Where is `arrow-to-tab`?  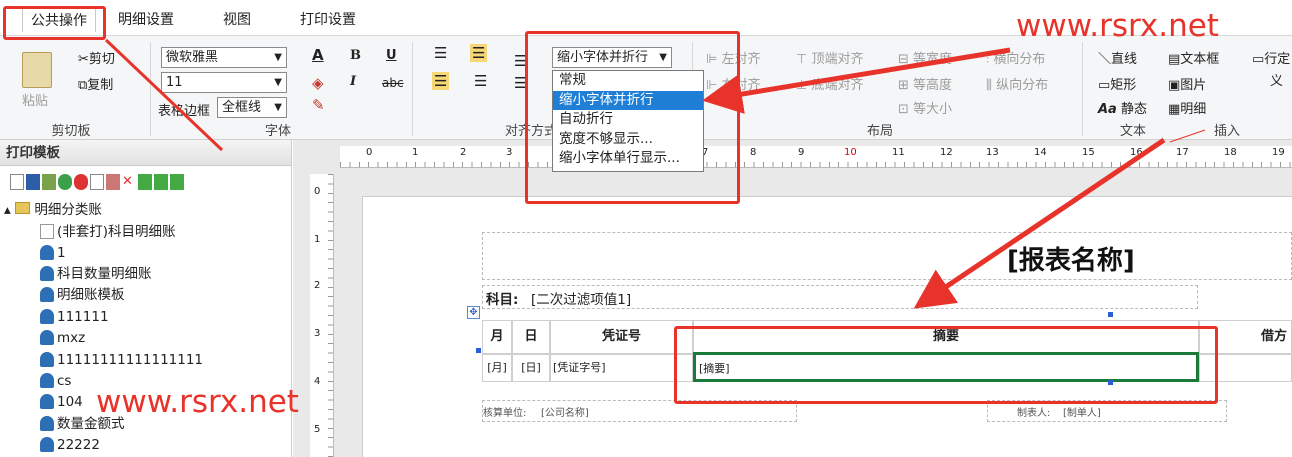
arrow-to-tab is located at coordinates (164, 95).